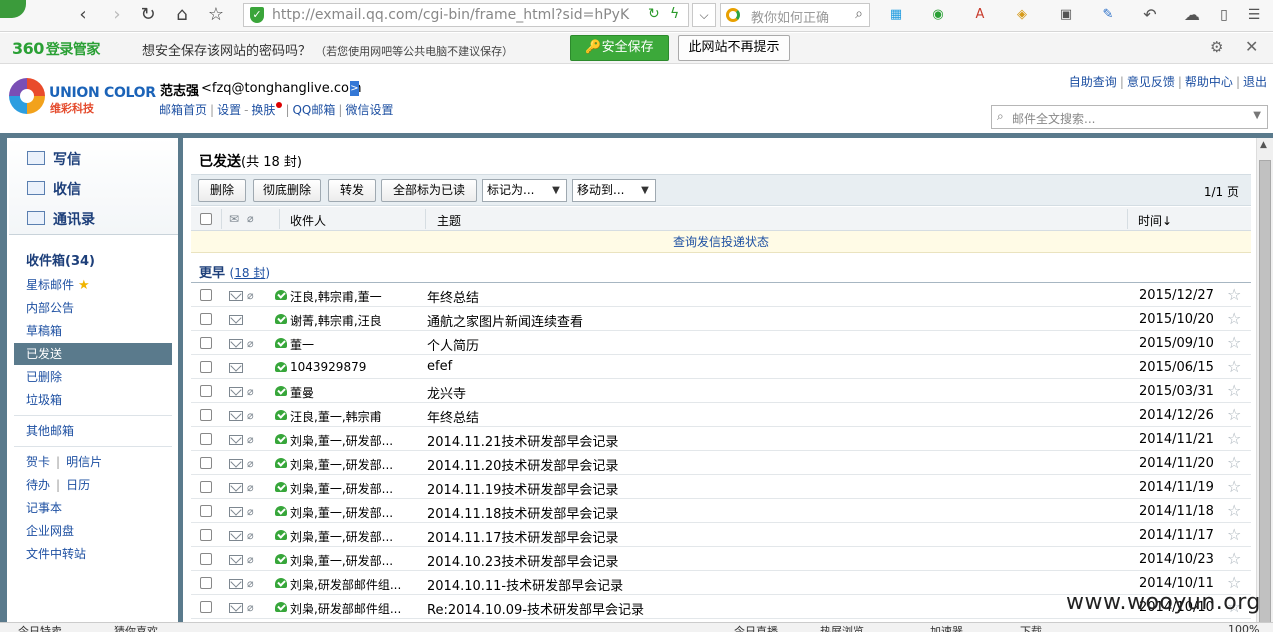 The width and height of the screenshot is (1273, 632). Describe the element at coordinates (453, 344) in the screenshot. I see `row-subject: 个人简历` at that location.